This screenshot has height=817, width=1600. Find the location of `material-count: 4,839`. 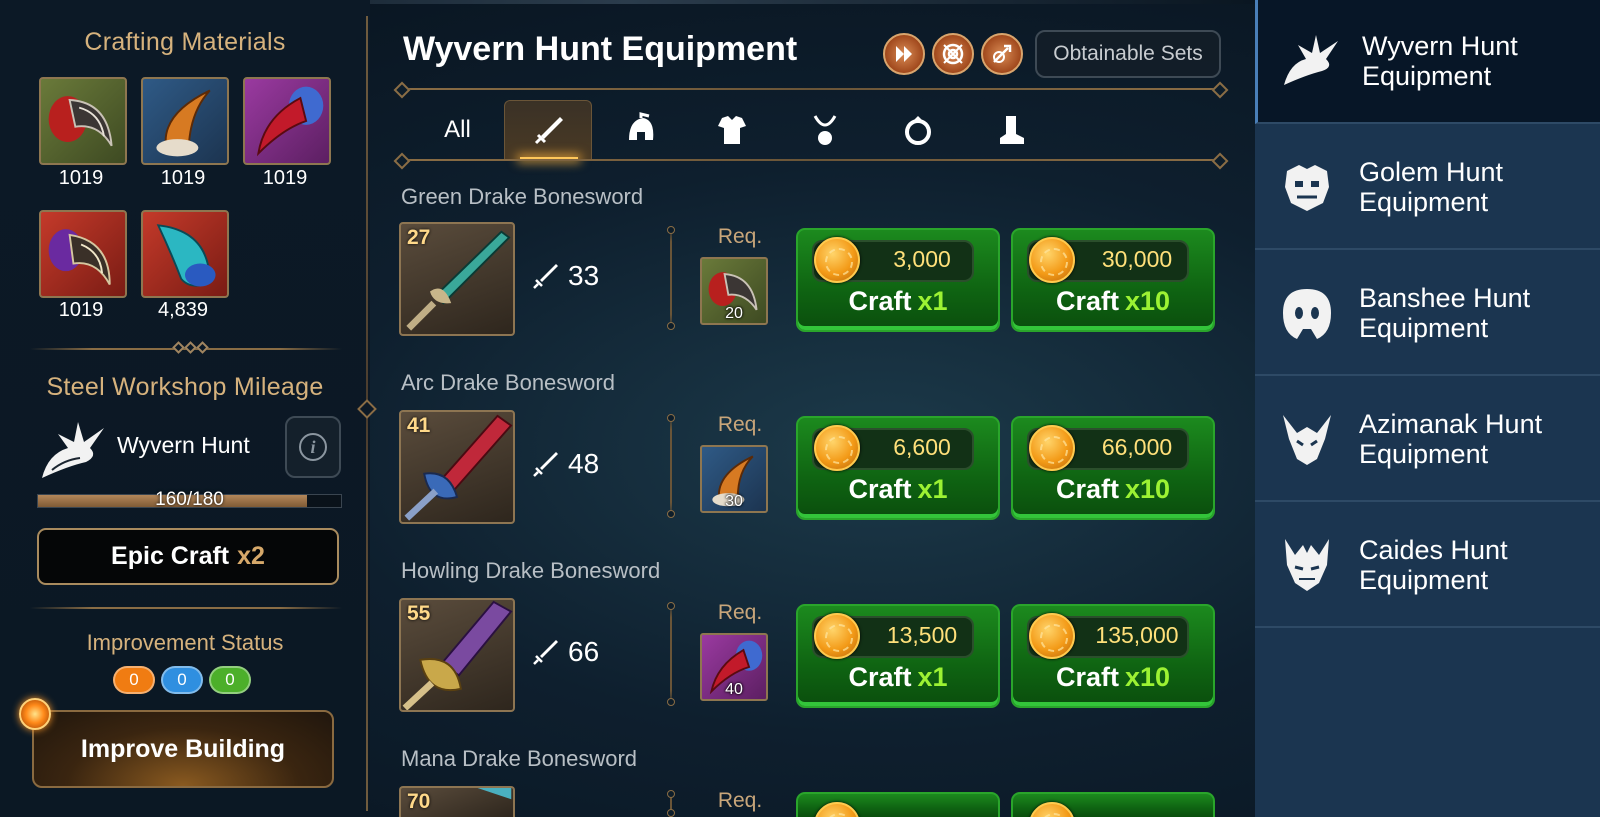

material-count: 4,839 is located at coordinates (183, 310).